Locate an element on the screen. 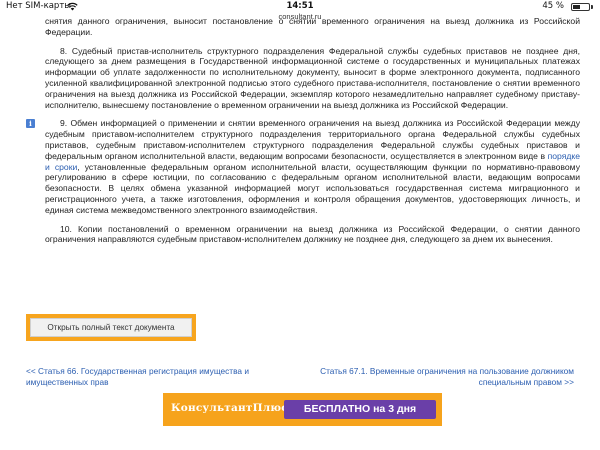 This screenshot has height=450, width=600. consultant-plus-banner: КонсультантПлюс БЕСПЛАТНО на 3 дня is located at coordinates (302, 409).